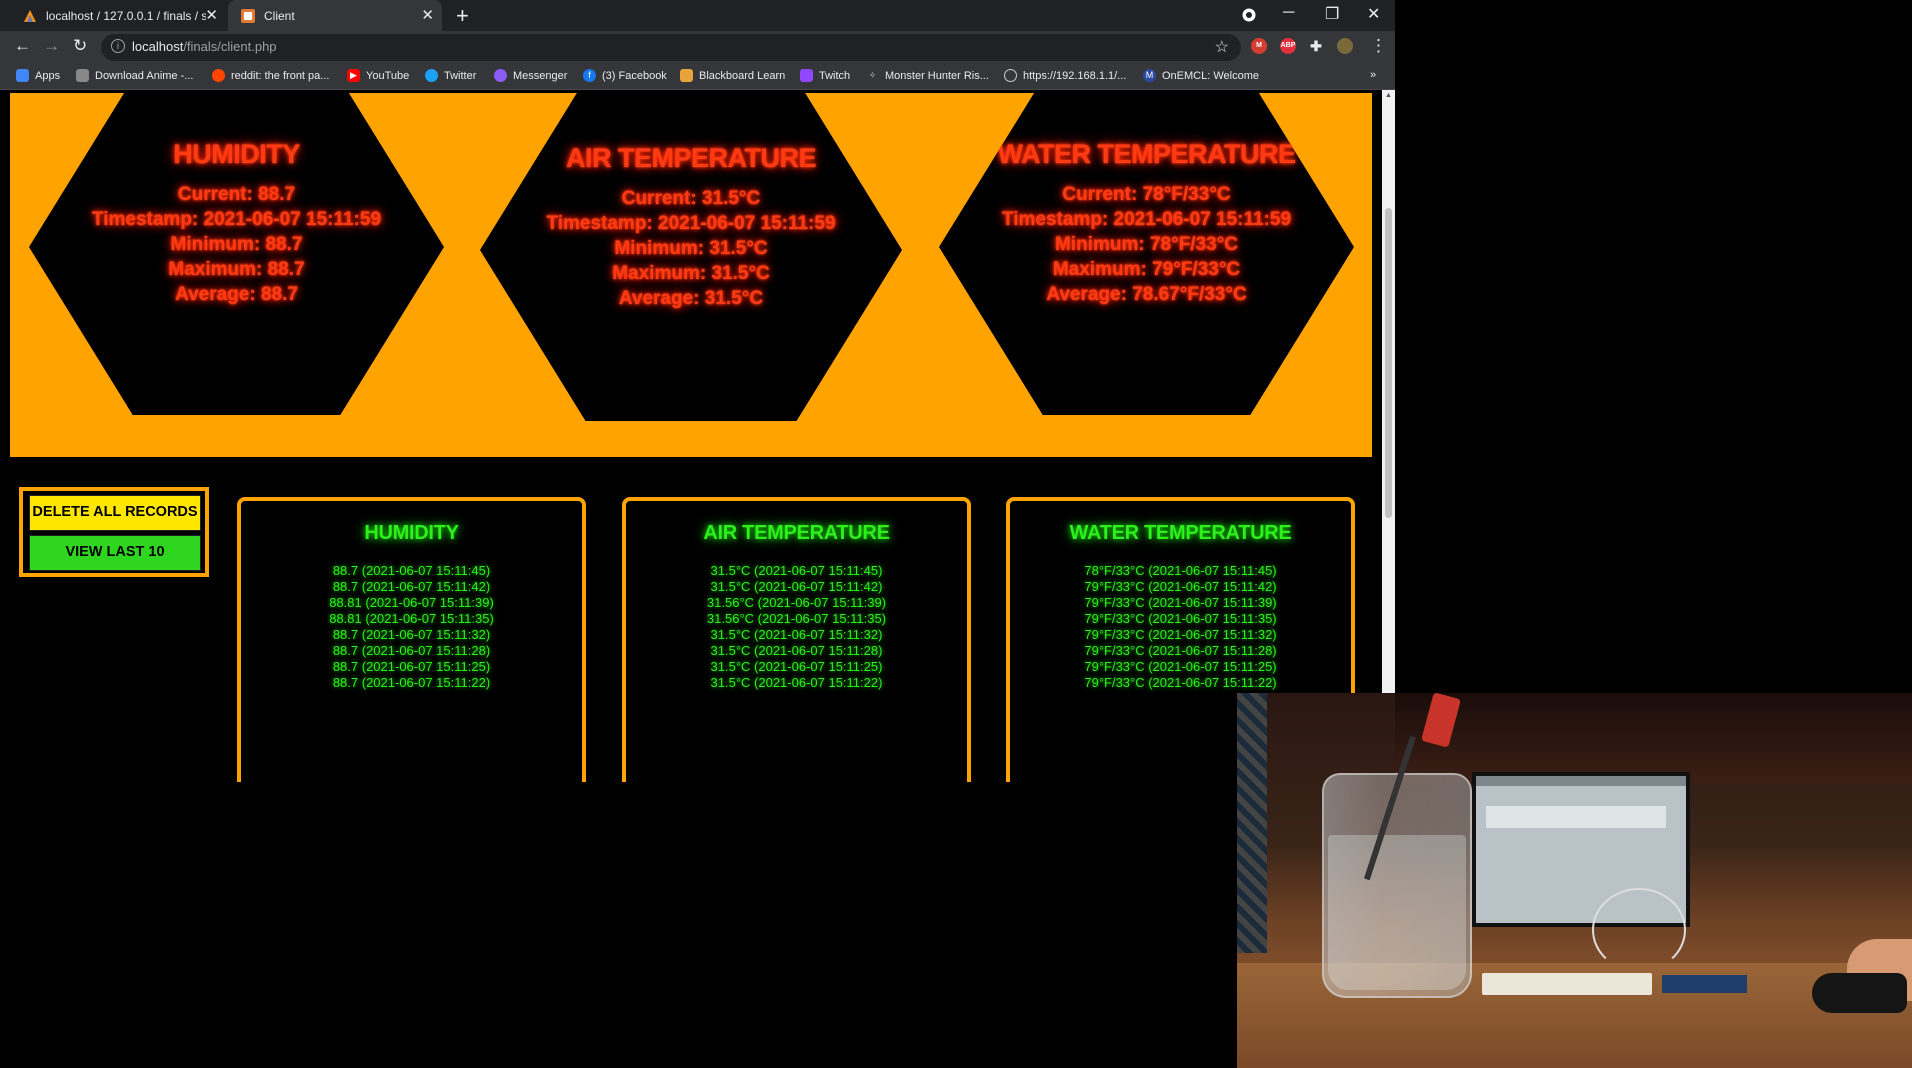 The height and width of the screenshot is (1068, 1912). What do you see at coordinates (462, 16) in the screenshot?
I see `new-tab-button: +` at bounding box center [462, 16].